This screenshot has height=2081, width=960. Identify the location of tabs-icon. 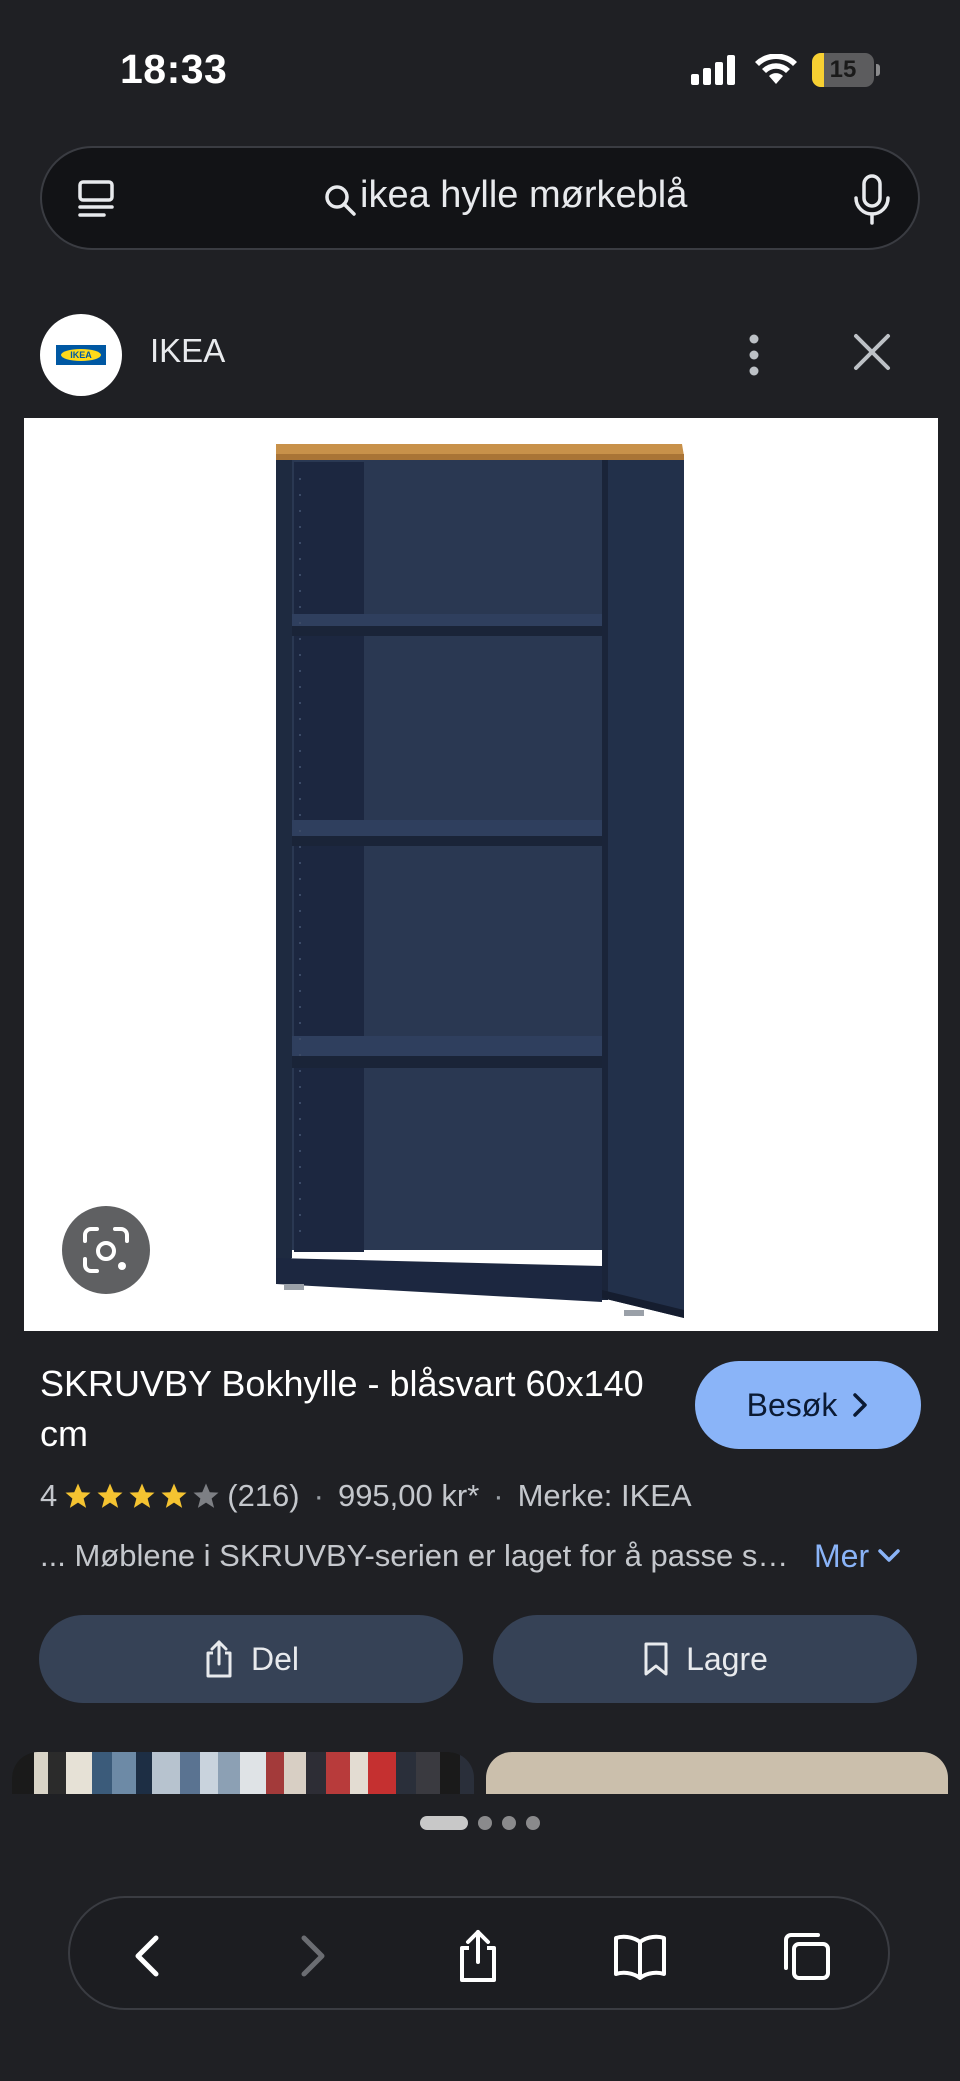
(806, 1956).